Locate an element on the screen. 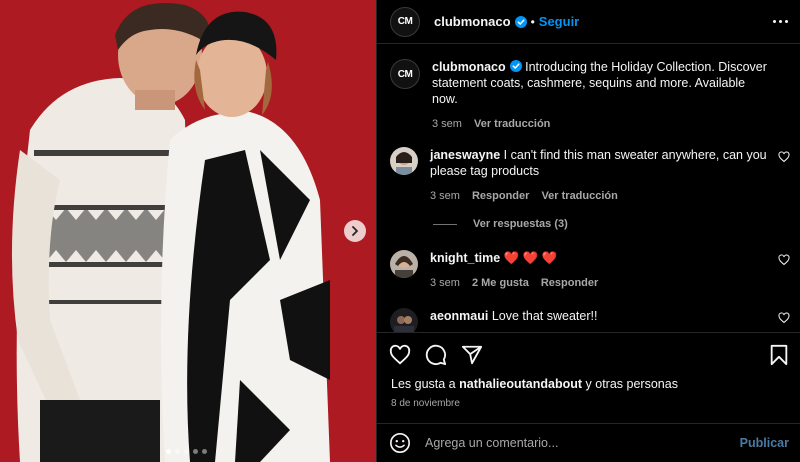 This screenshot has height=462, width=800. likes-prefix: Les gusta a is located at coordinates (423, 384).